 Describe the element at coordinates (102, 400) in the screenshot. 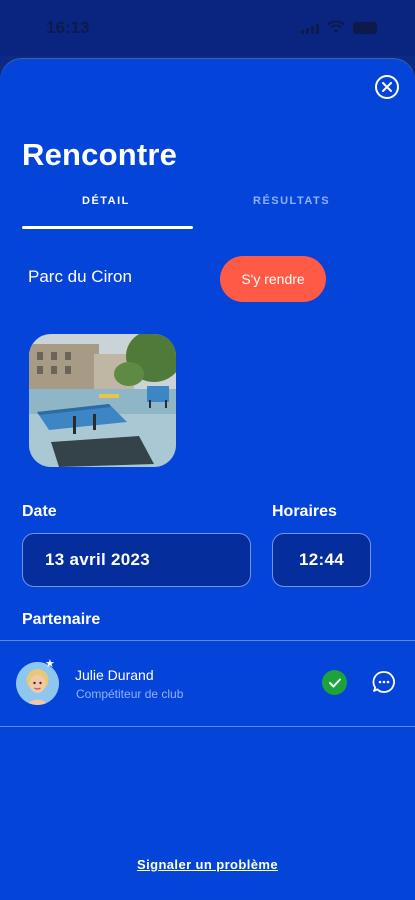

I see `location-photo` at that location.